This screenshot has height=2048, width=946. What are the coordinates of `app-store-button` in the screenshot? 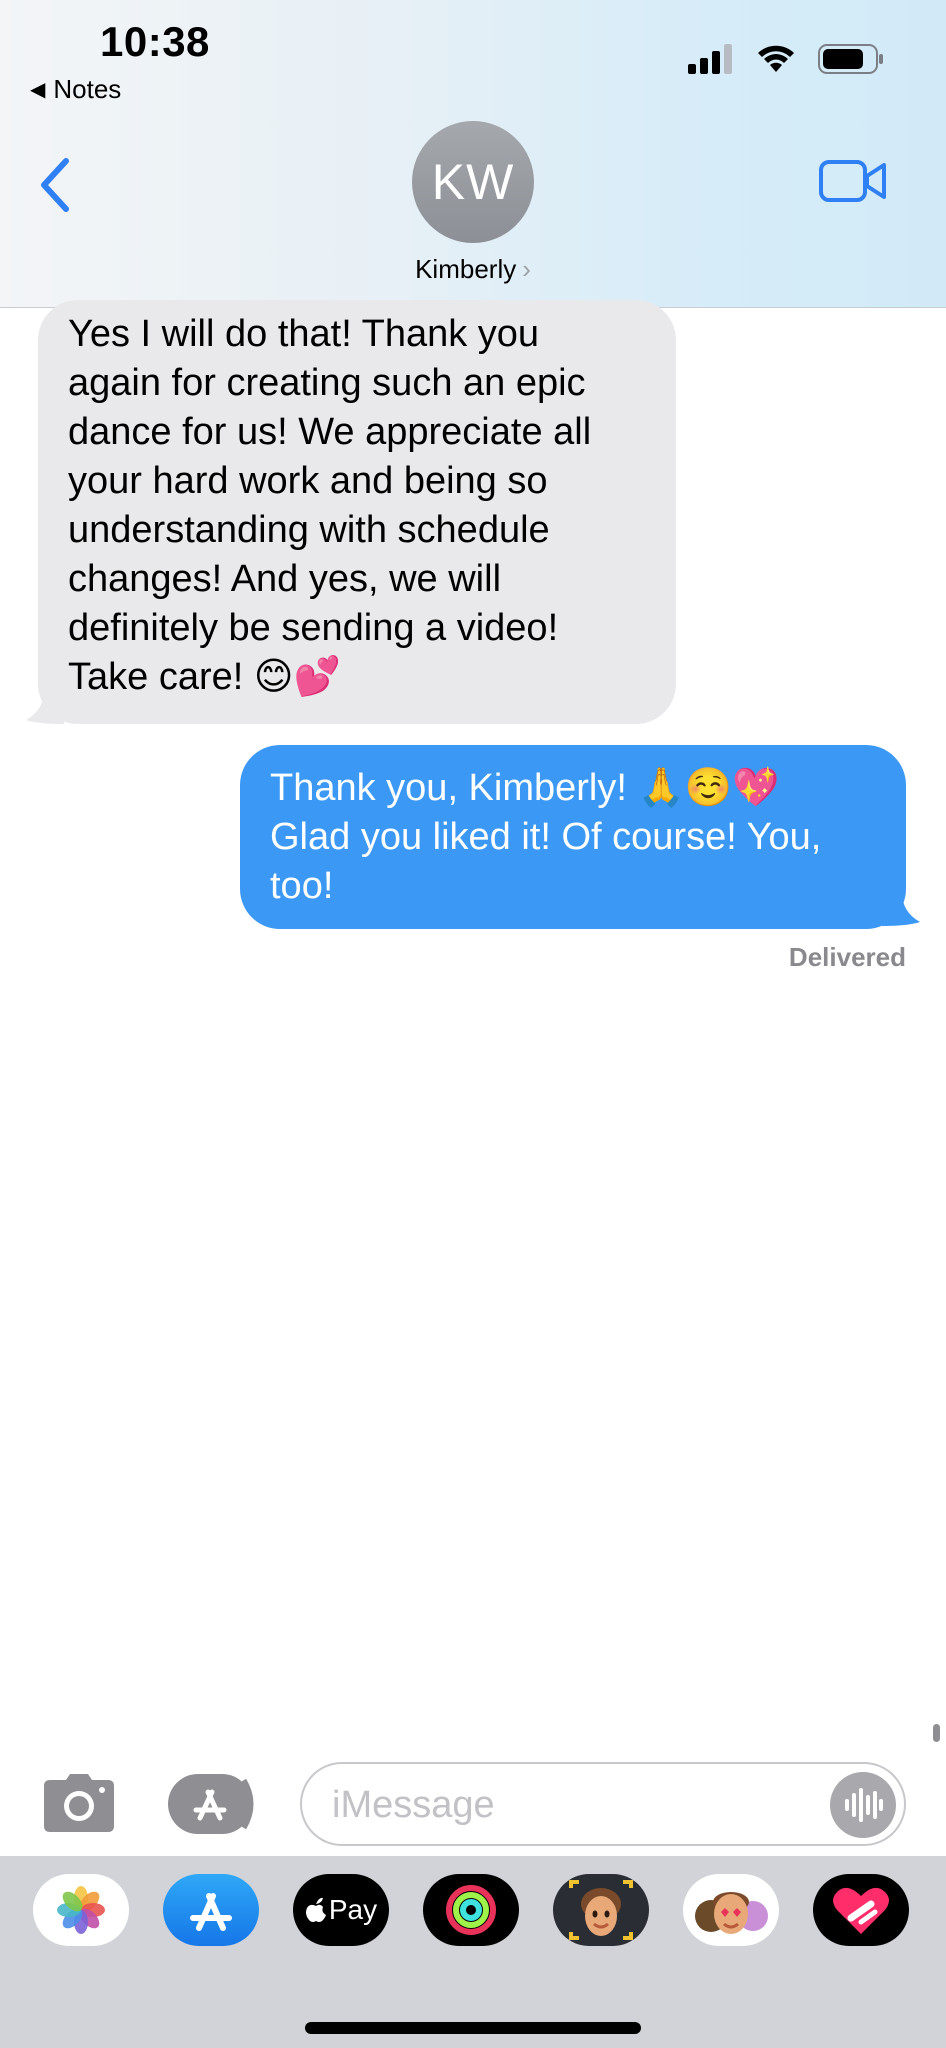 It's located at (214, 1804).